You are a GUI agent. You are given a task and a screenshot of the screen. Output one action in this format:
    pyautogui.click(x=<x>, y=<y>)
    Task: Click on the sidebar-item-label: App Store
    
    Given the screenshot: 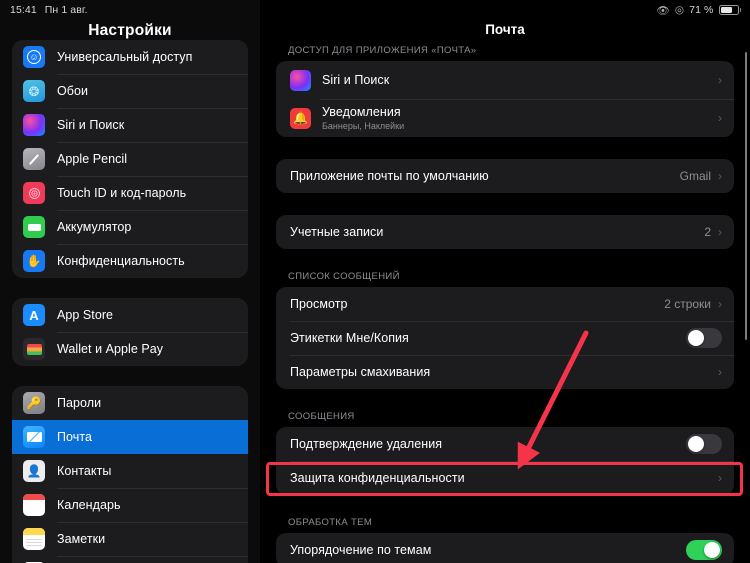 What is the action you would take?
    pyautogui.click(x=85, y=315)
    